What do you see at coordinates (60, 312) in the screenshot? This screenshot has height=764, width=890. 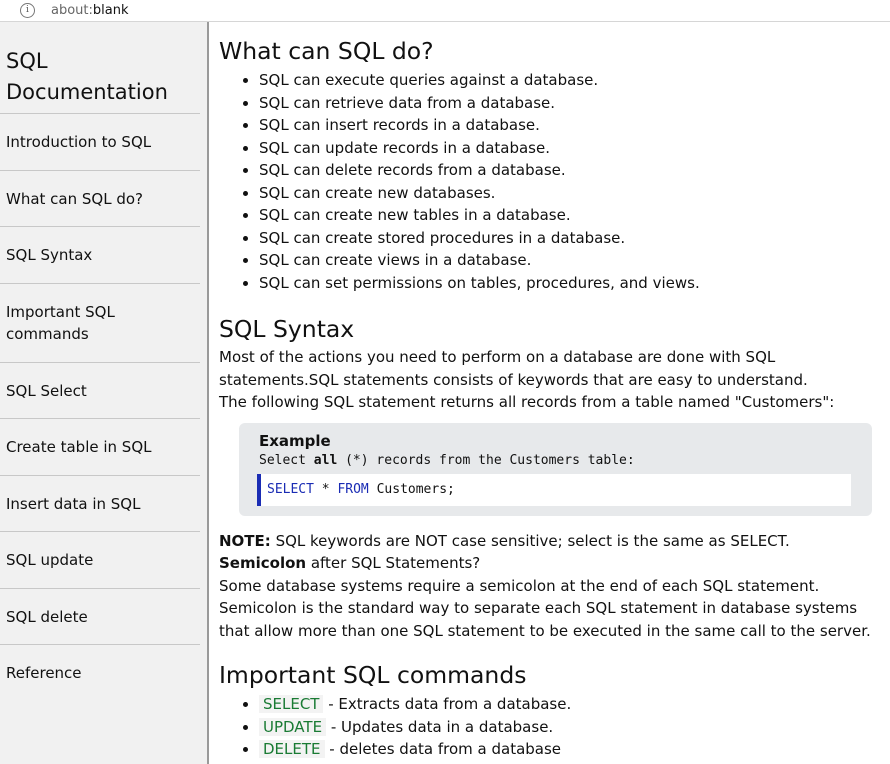 I see `sidebar-item-label-line1: Important SQL` at bounding box center [60, 312].